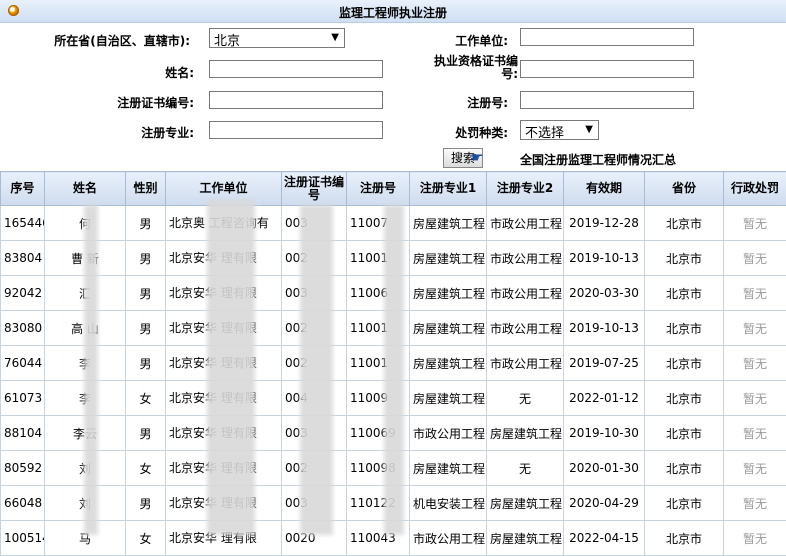 The width and height of the screenshot is (786, 556). I want to click on major-label: 注册专业:, so click(147, 132).